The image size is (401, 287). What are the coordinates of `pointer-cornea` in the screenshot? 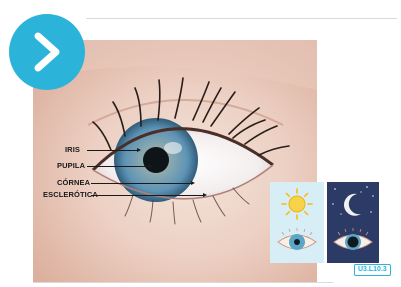 It's located at (143, 183).